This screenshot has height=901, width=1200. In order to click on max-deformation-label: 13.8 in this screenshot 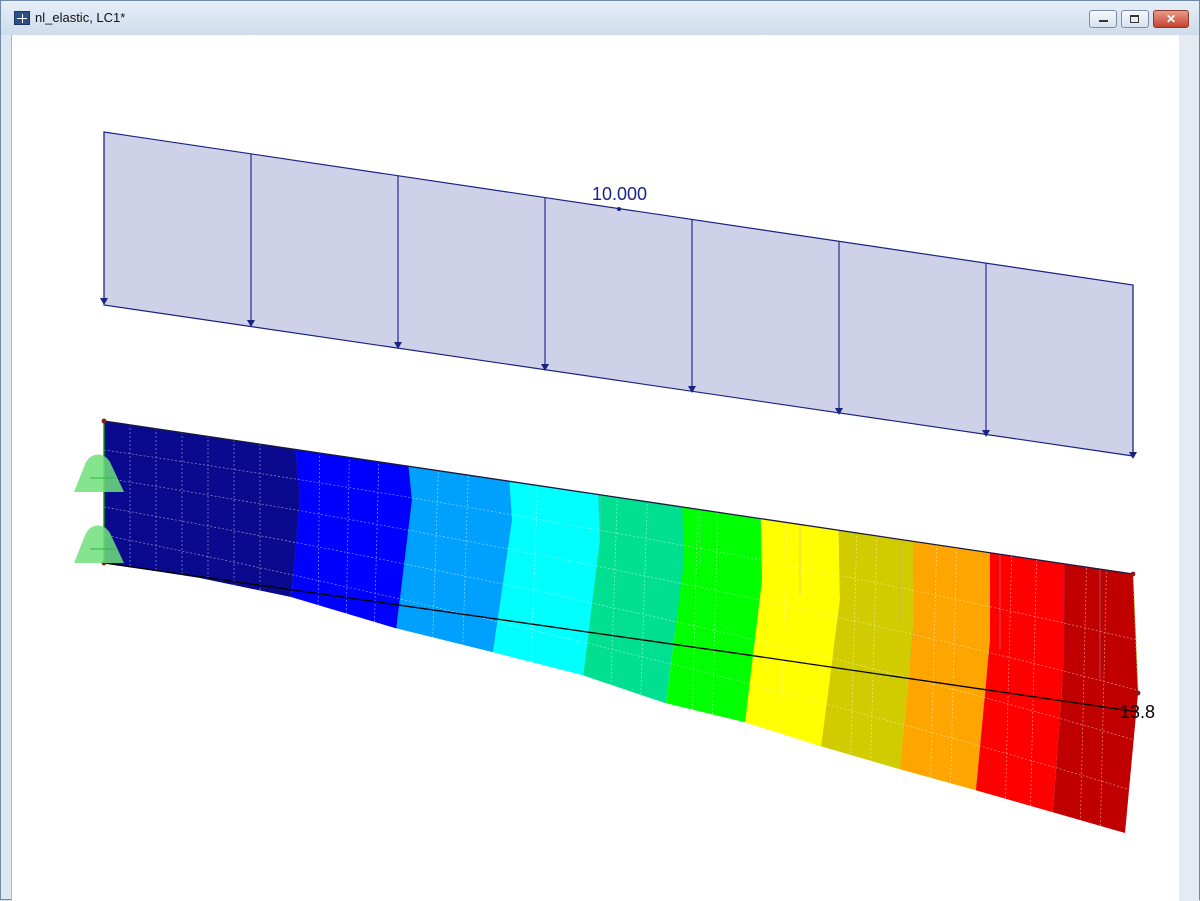, I will do `click(1137, 712)`.